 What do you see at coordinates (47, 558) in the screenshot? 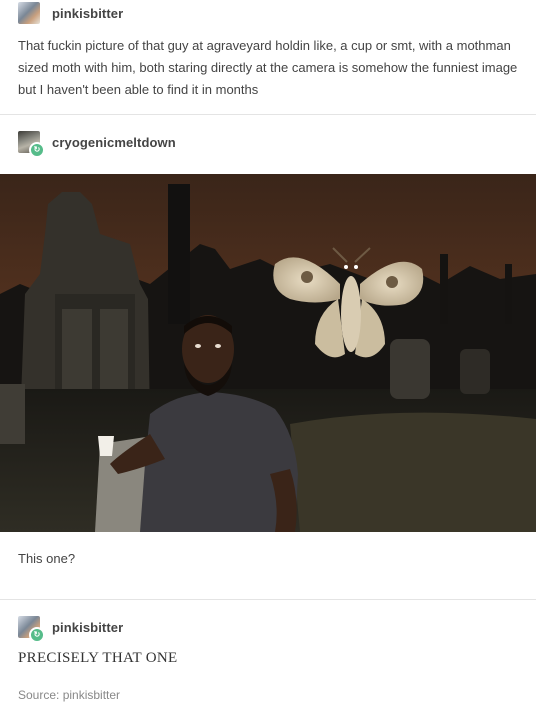
I see `post-body: This one?` at bounding box center [47, 558].